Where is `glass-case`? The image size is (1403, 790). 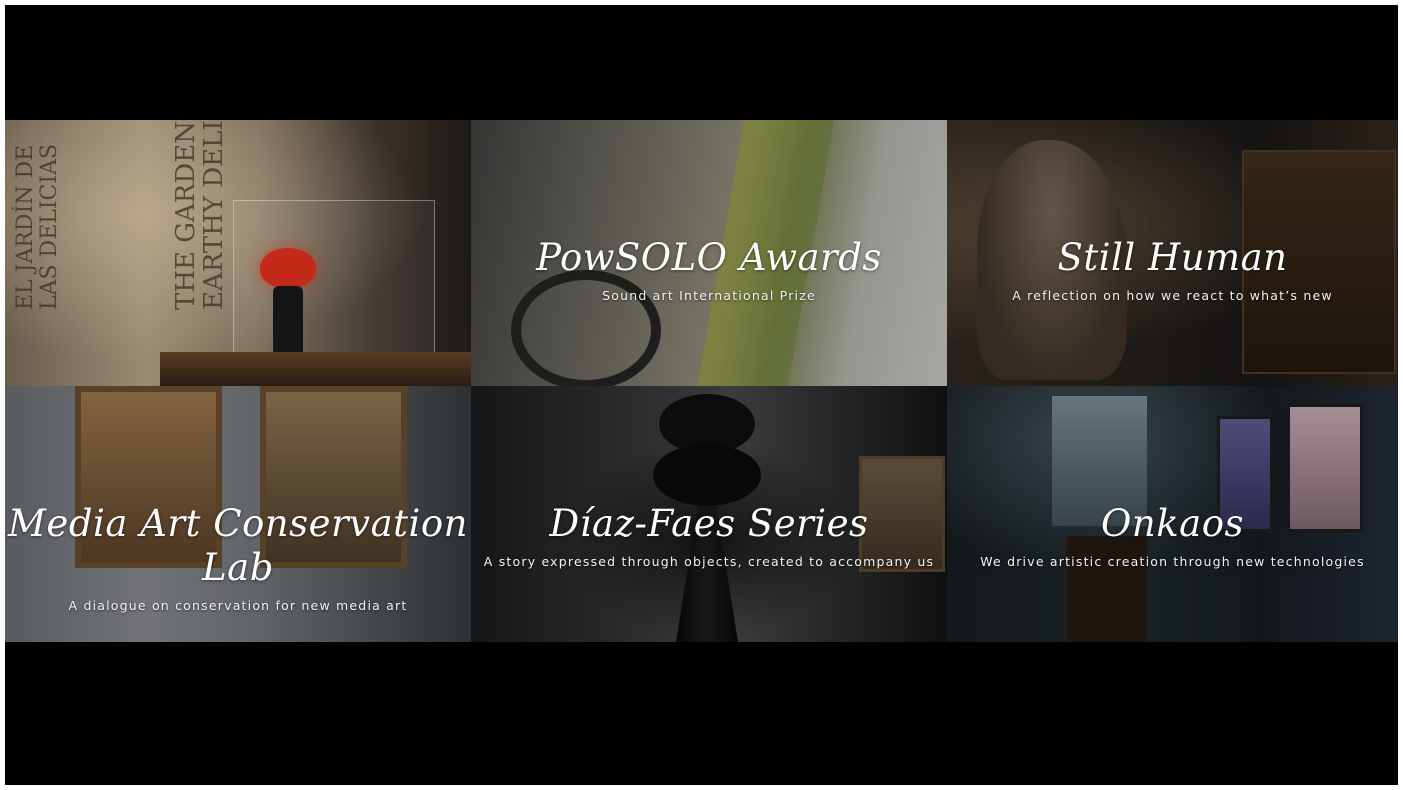
glass-case is located at coordinates (334, 281).